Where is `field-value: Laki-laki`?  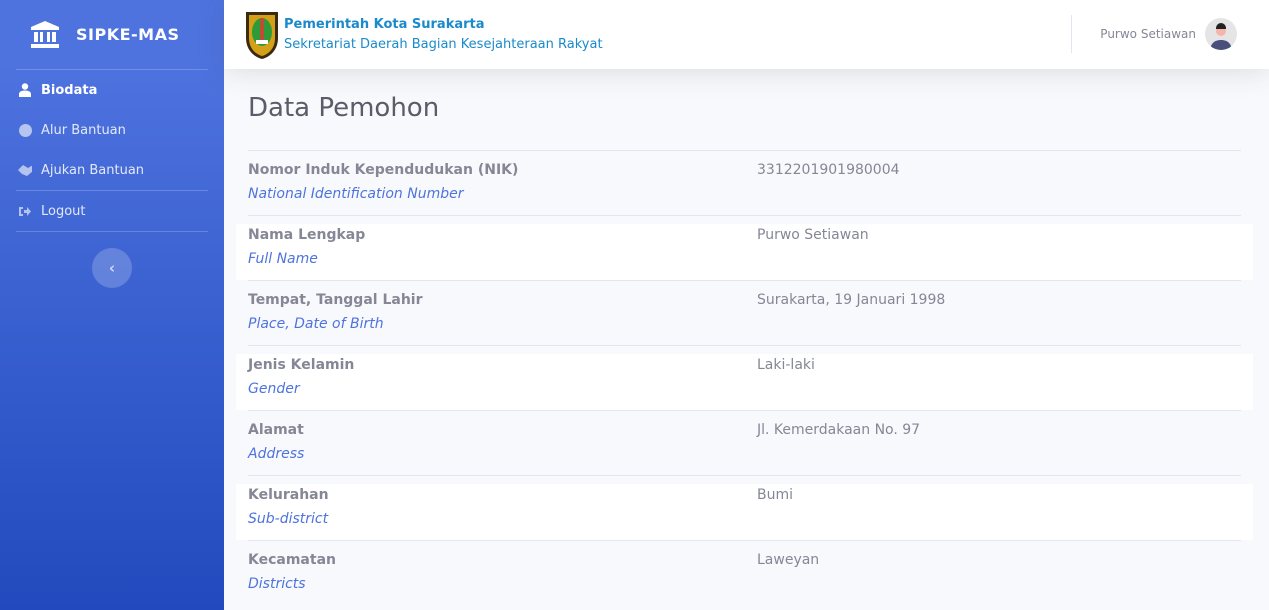 field-value: Laki-laki is located at coordinates (786, 365).